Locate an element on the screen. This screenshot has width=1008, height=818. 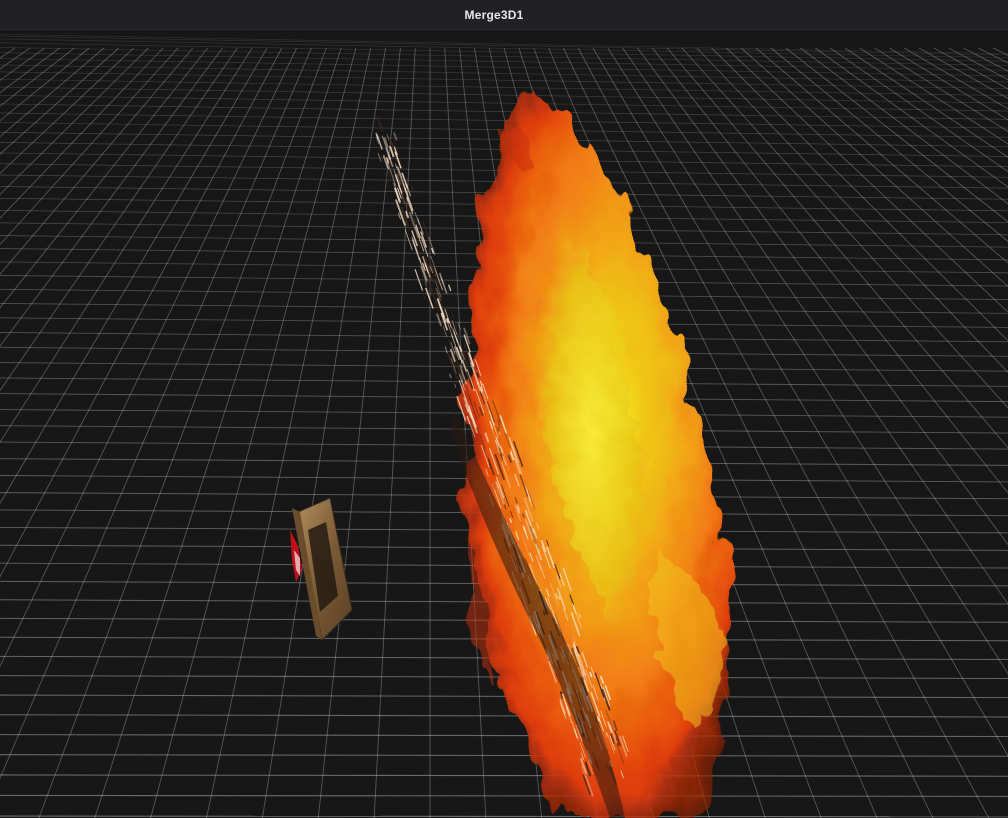
wooden-frame is located at coordinates (321, 569).